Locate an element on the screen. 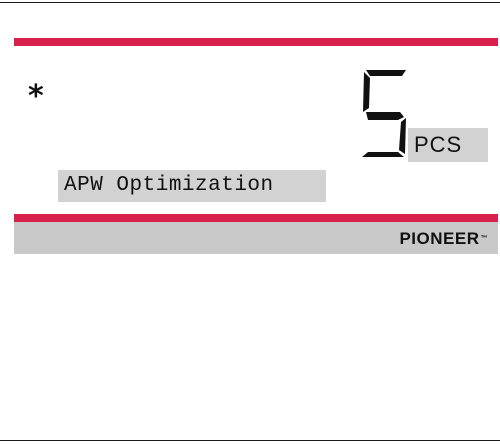 The height and width of the screenshot is (444, 500). trademark-mark: ™ is located at coordinates (484, 238).